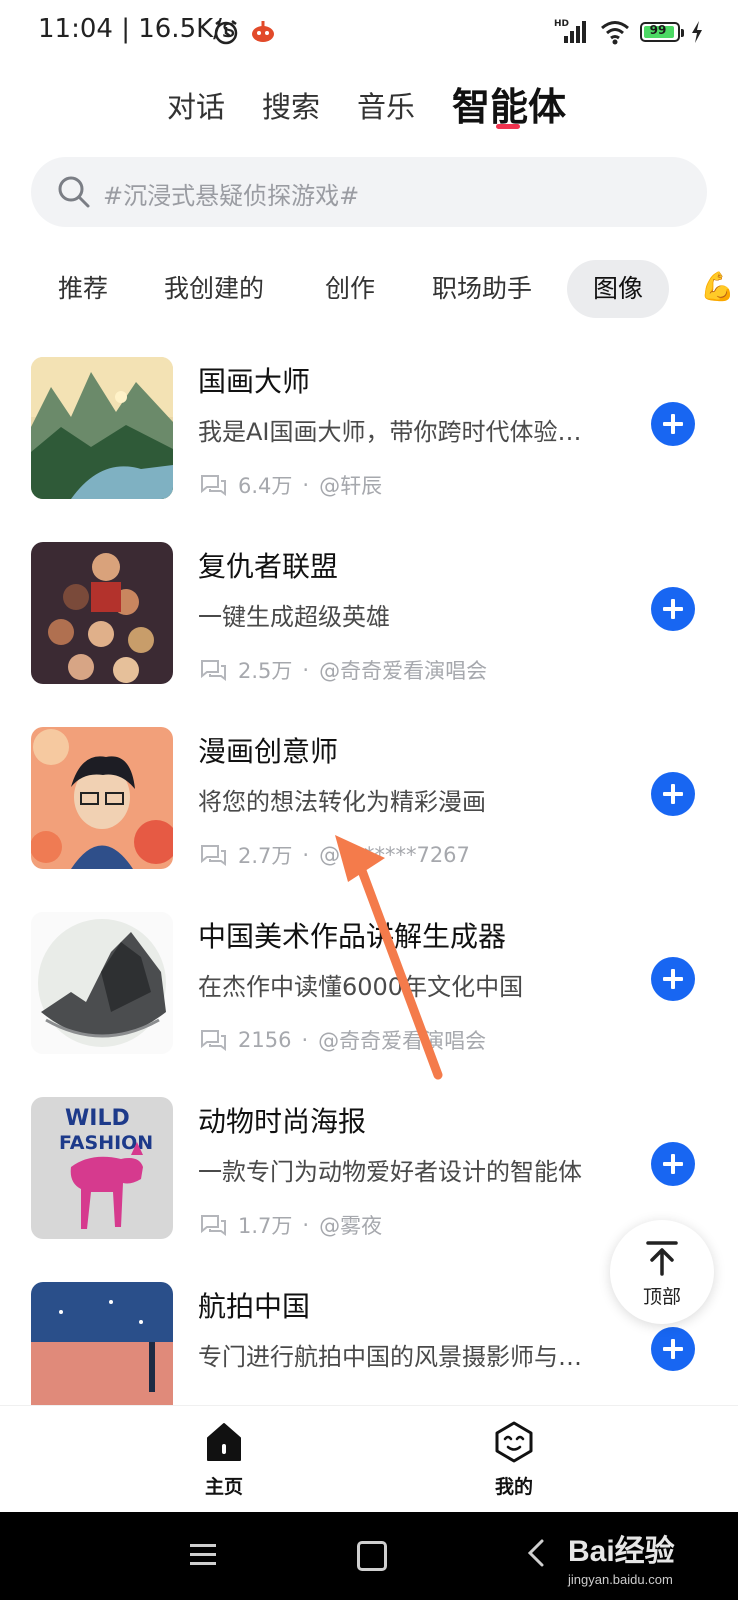 This screenshot has height=1600, width=738. Describe the element at coordinates (137, 29) in the screenshot. I see `status-time: 11:04 | 16.5K/s` at that location.